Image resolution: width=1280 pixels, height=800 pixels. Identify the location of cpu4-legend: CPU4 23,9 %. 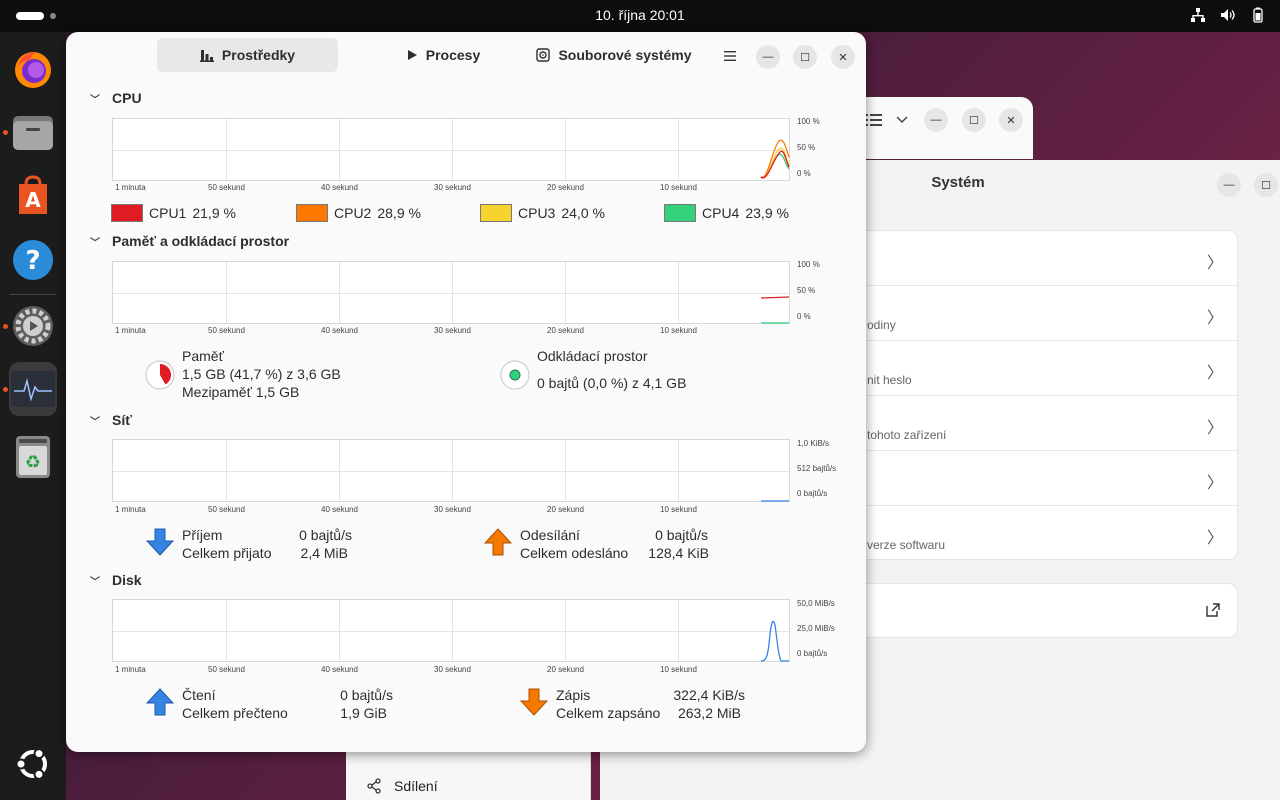
(726, 213).